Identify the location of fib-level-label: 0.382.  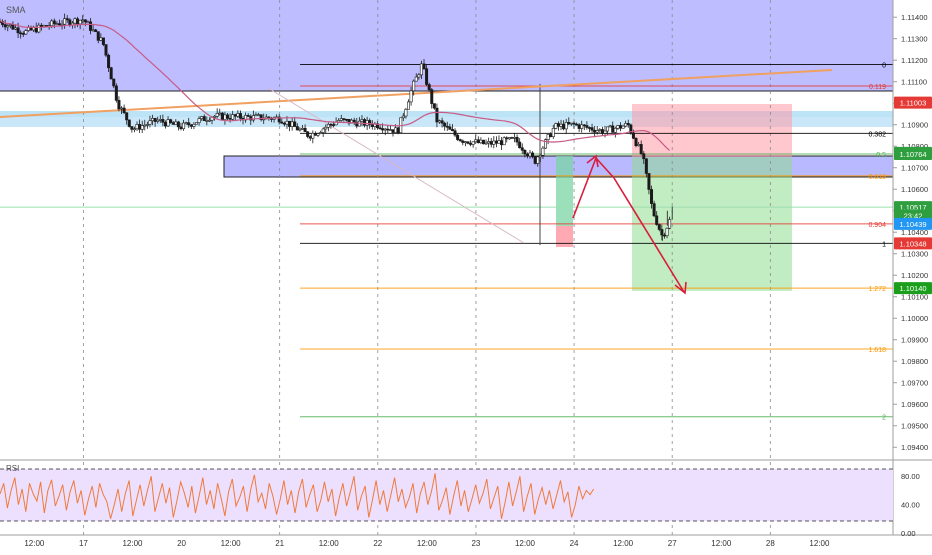
(877, 134).